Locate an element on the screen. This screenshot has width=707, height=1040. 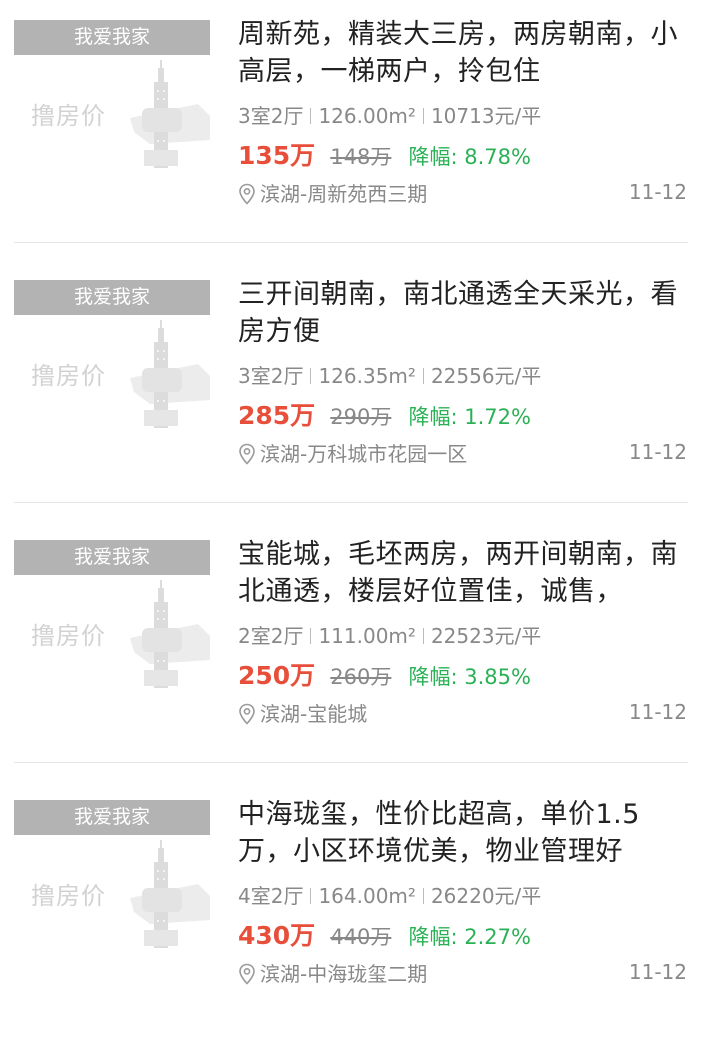
location-text: 滨湖-宝能城 is located at coordinates (314, 714).